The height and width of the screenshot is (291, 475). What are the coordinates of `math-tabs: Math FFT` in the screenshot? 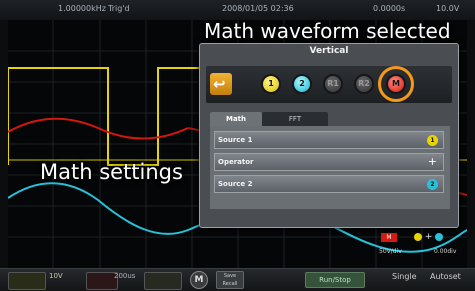 It's located at (330, 119).